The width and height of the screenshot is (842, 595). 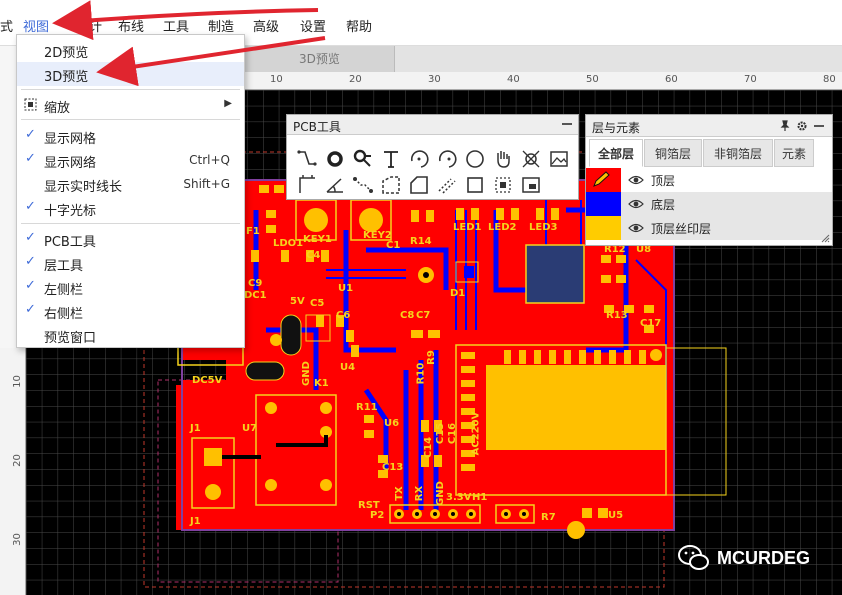 I want to click on watermark: MCURDEG, so click(x=743, y=558).